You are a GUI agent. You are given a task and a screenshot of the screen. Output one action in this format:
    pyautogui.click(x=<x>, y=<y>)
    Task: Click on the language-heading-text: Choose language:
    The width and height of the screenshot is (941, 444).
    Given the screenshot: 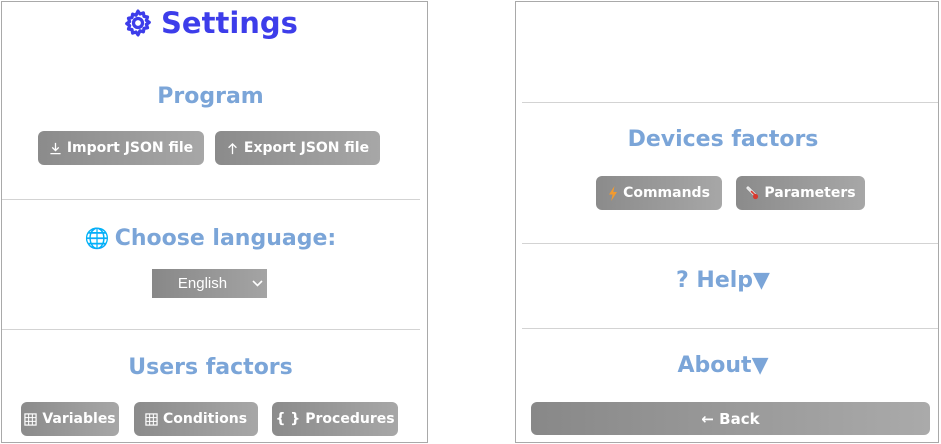 What is the action you would take?
    pyautogui.click(x=225, y=238)
    